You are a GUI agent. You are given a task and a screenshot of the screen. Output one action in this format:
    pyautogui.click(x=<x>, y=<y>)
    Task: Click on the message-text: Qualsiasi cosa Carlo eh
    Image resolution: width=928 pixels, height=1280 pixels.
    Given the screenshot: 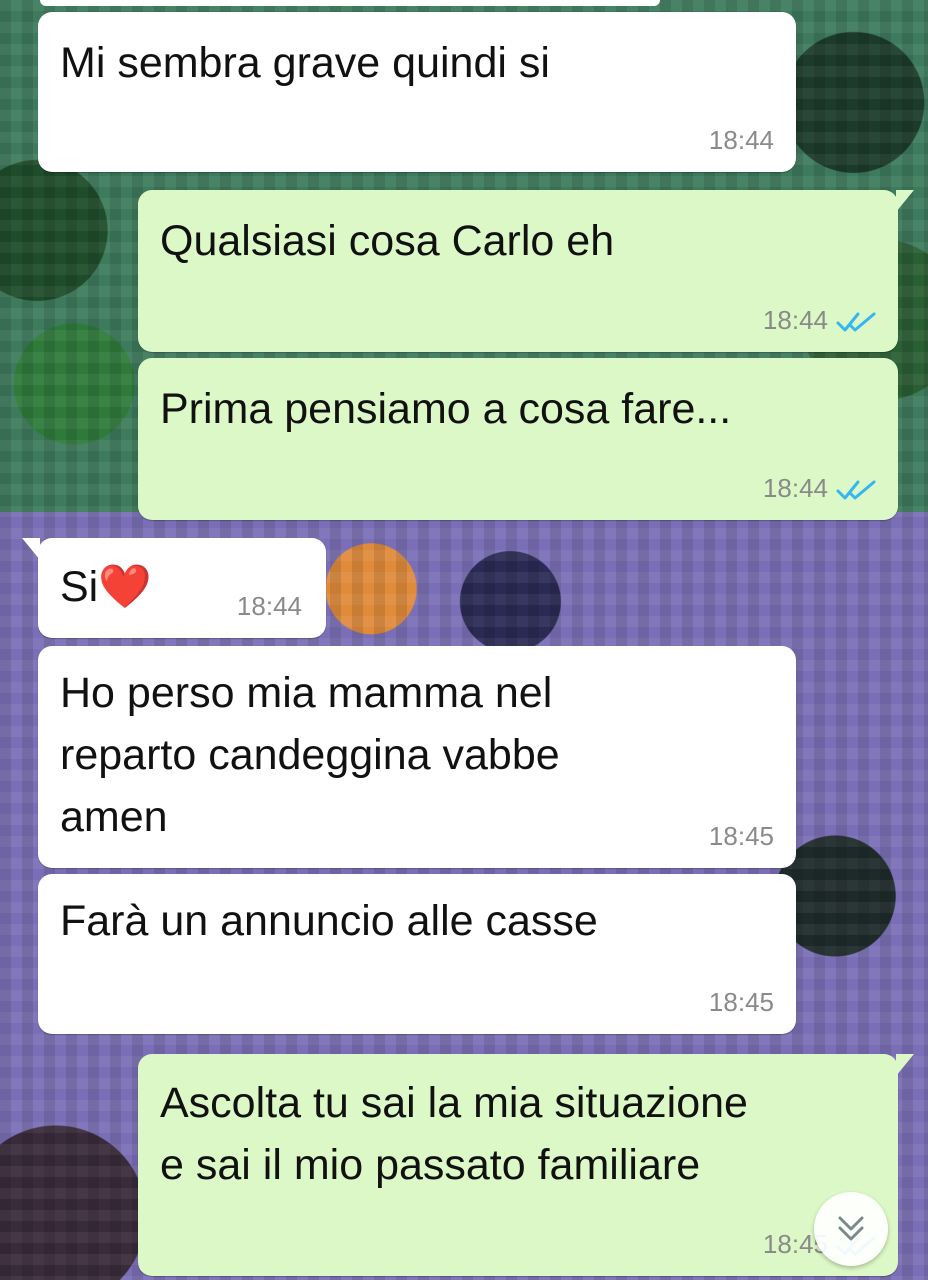 What is the action you would take?
    pyautogui.click(x=387, y=241)
    